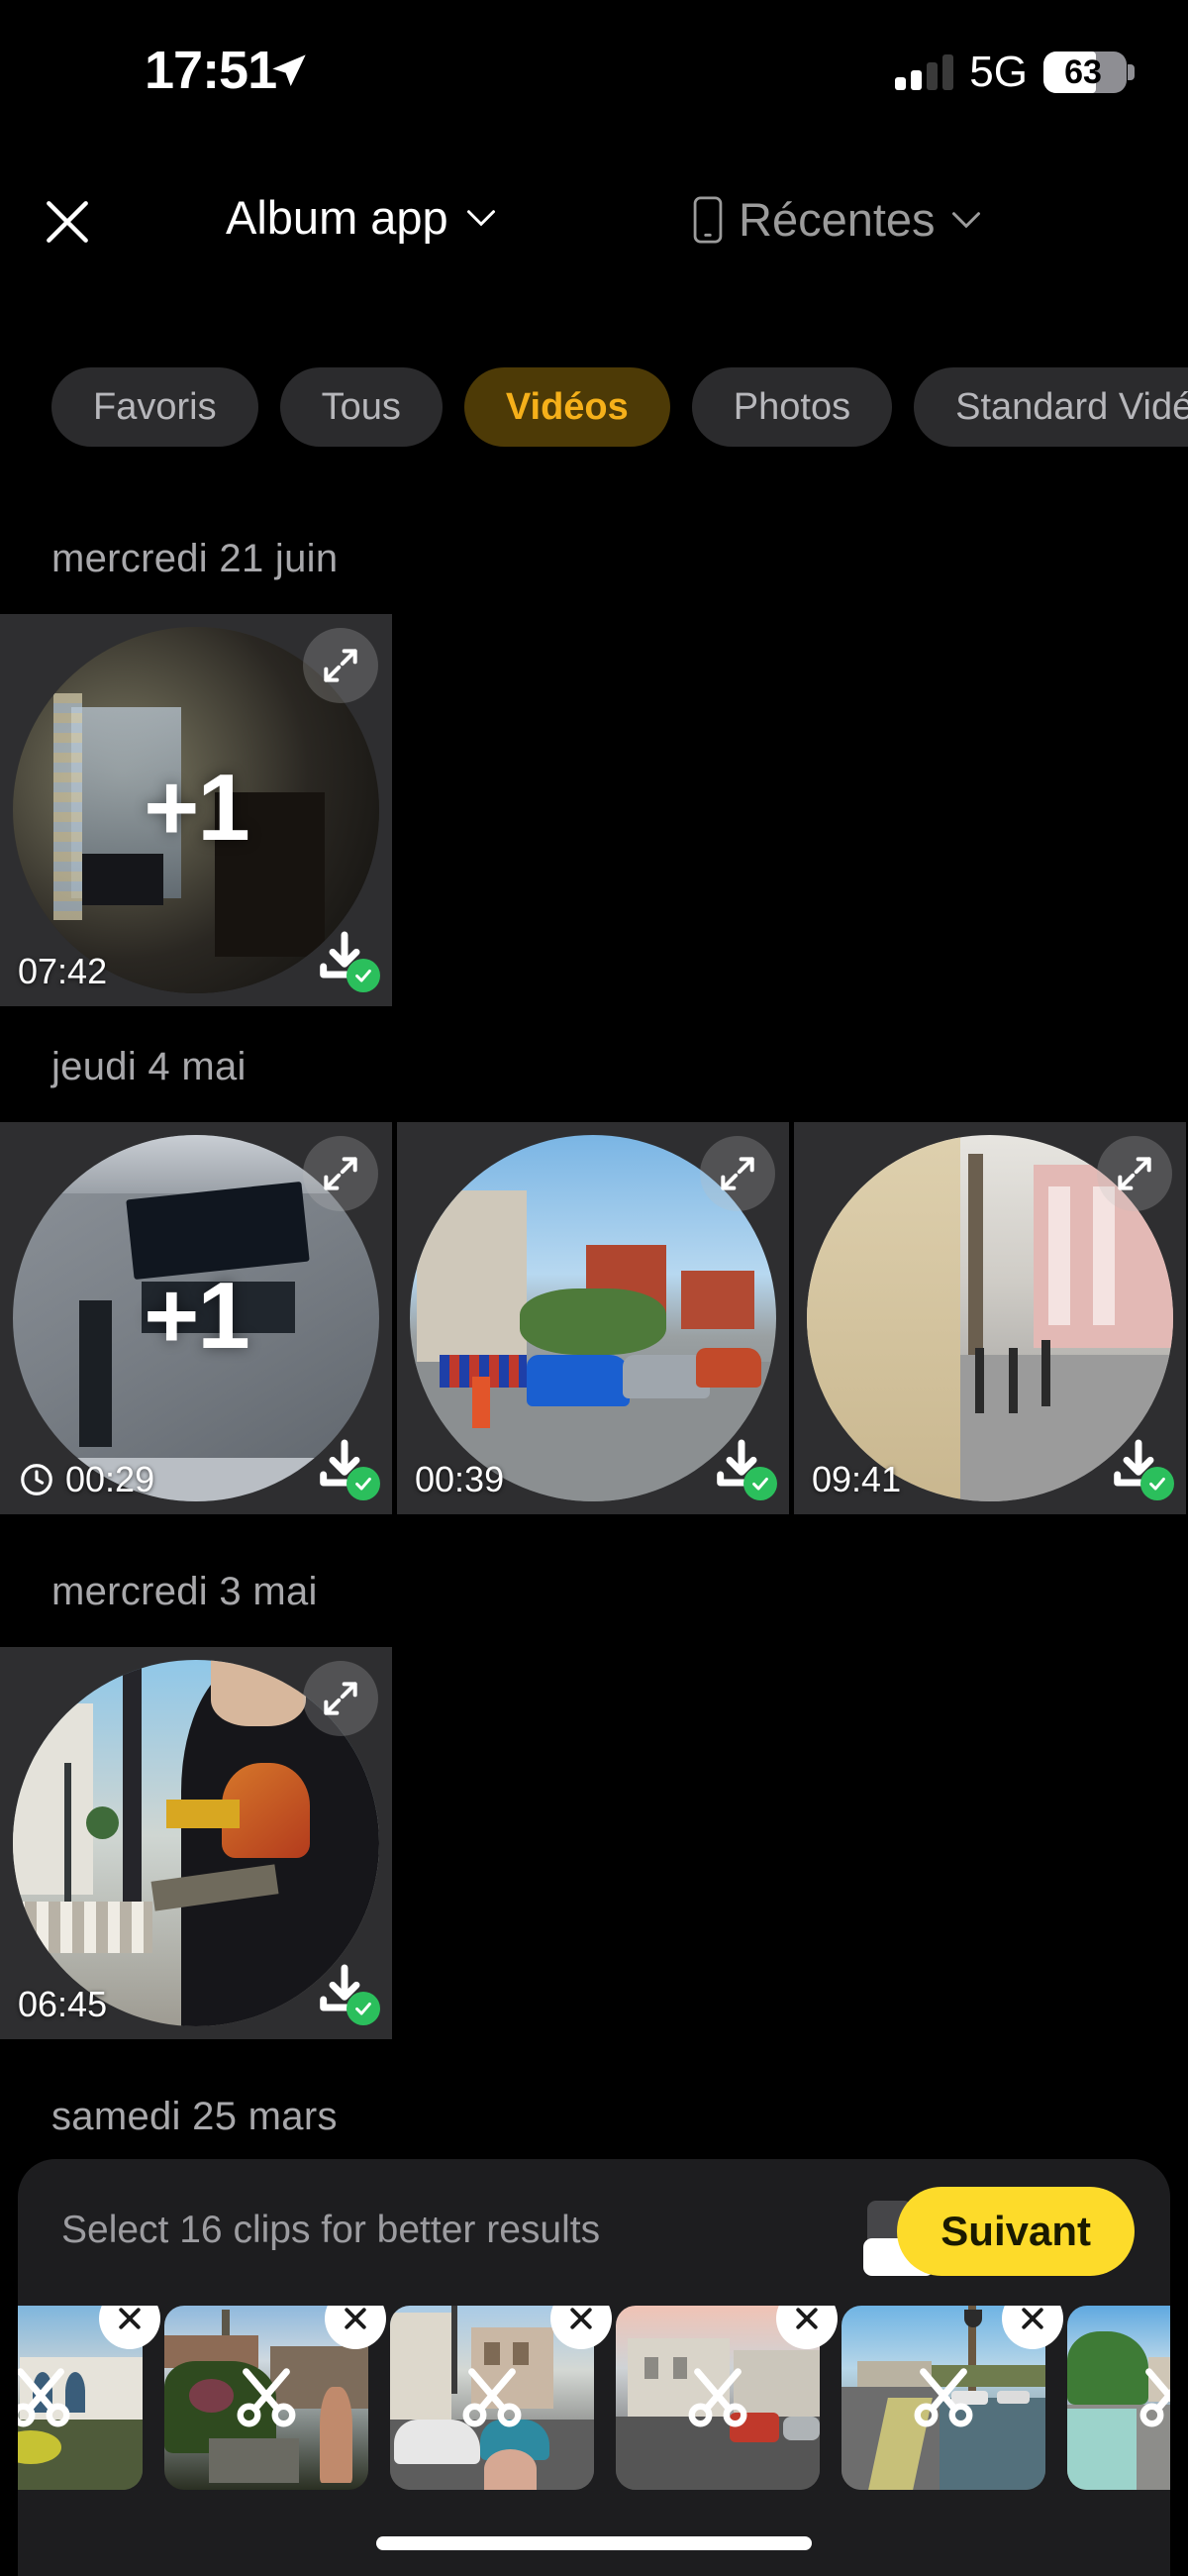 This screenshot has height=2576, width=1188. I want to click on battery-icon: 63, so click(1089, 72).